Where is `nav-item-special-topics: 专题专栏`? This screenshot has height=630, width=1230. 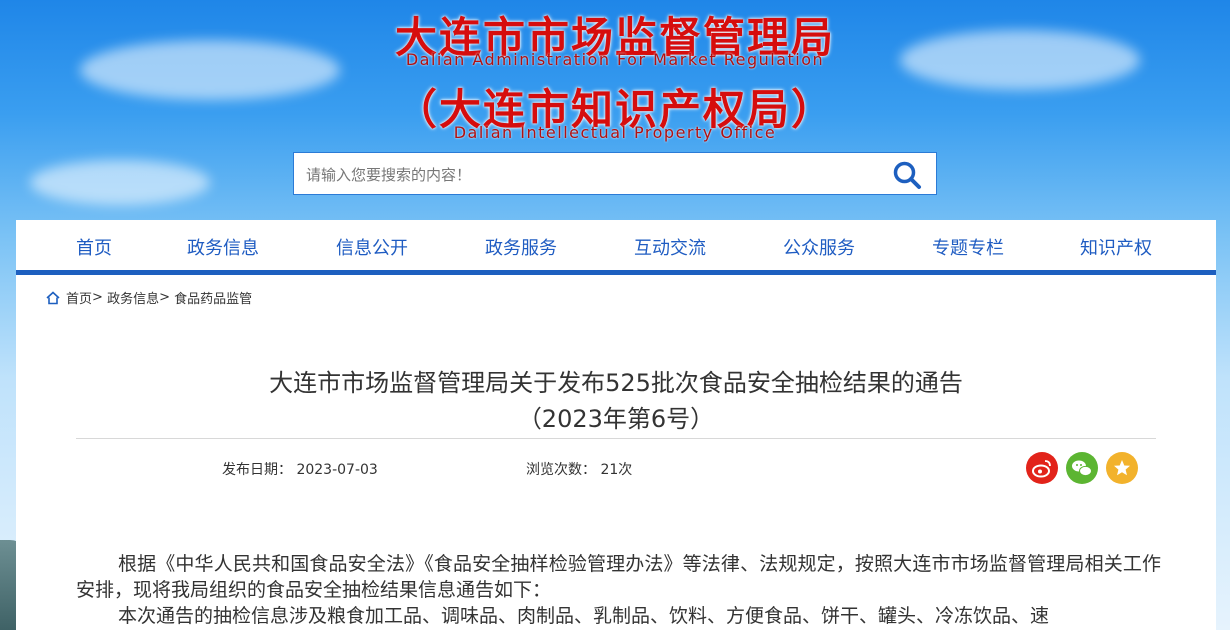 nav-item-special-topics: 专题专栏 is located at coordinates (968, 247).